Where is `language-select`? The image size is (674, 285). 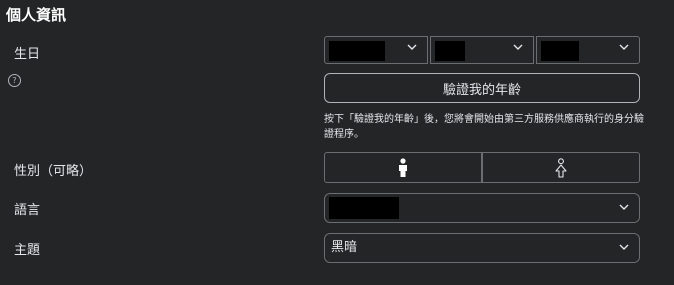 language-select is located at coordinates (482, 208).